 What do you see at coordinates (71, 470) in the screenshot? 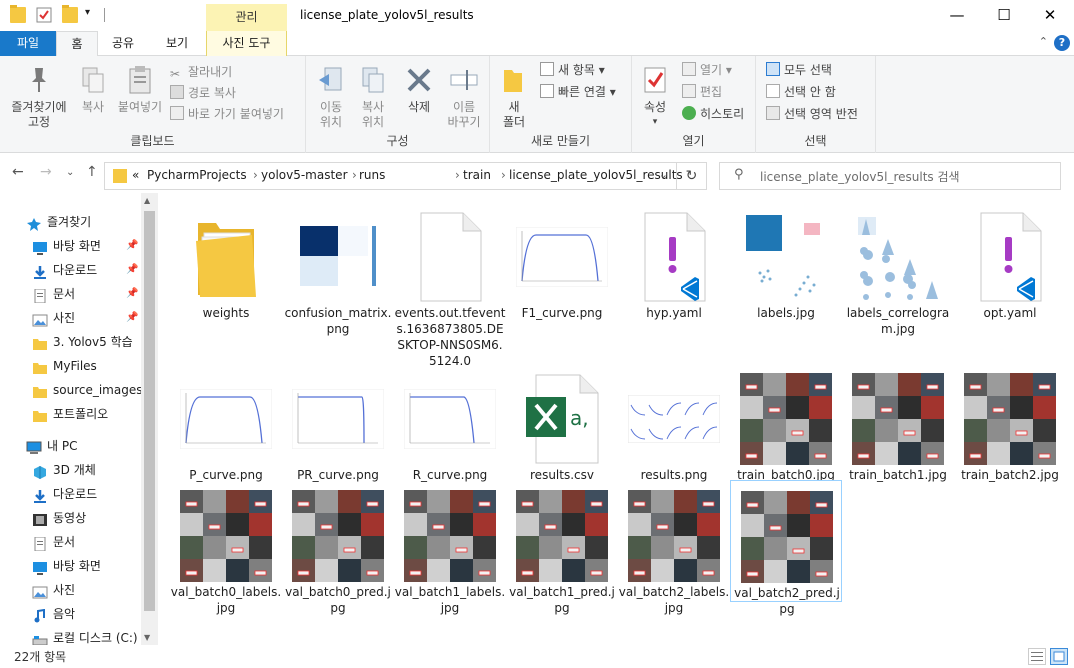
I see `nav-item: 3D 개체` at bounding box center [71, 470].